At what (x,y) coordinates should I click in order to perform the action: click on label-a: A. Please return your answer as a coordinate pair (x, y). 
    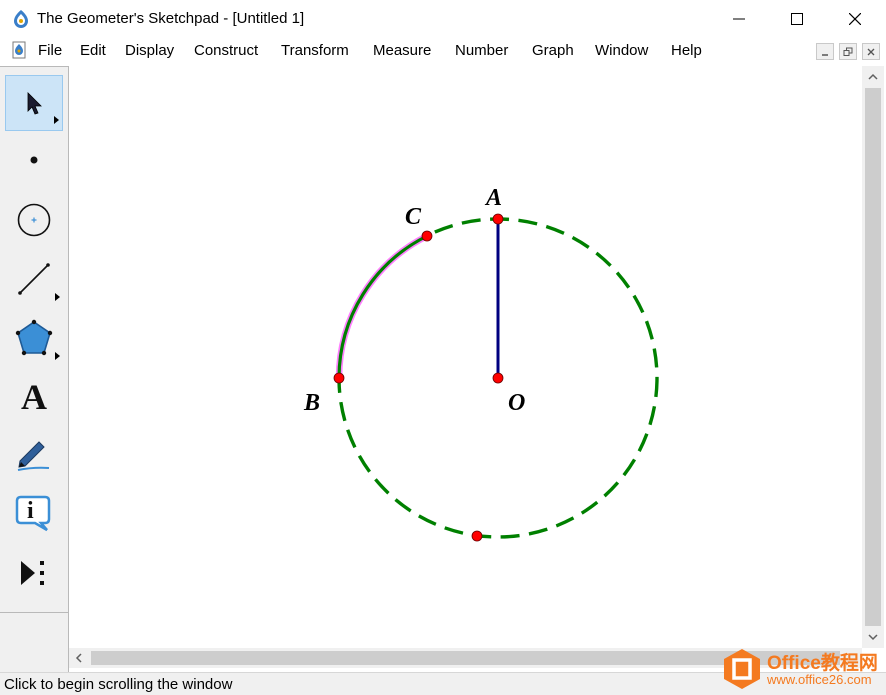
    Looking at the image, I should click on (493, 198).